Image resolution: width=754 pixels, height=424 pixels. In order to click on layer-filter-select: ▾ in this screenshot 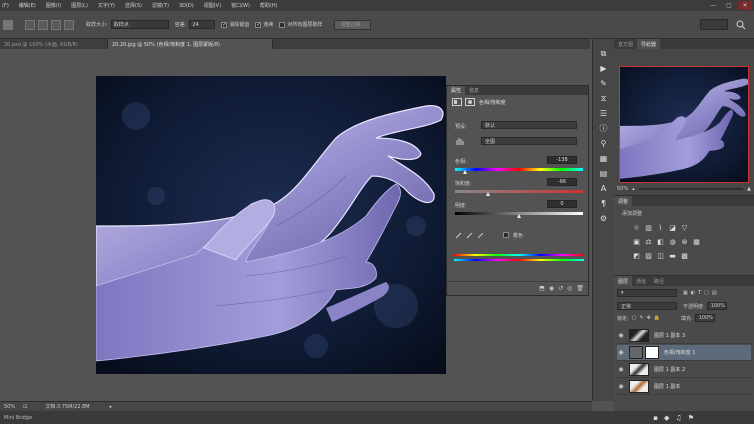, I will do `click(647, 293)`.